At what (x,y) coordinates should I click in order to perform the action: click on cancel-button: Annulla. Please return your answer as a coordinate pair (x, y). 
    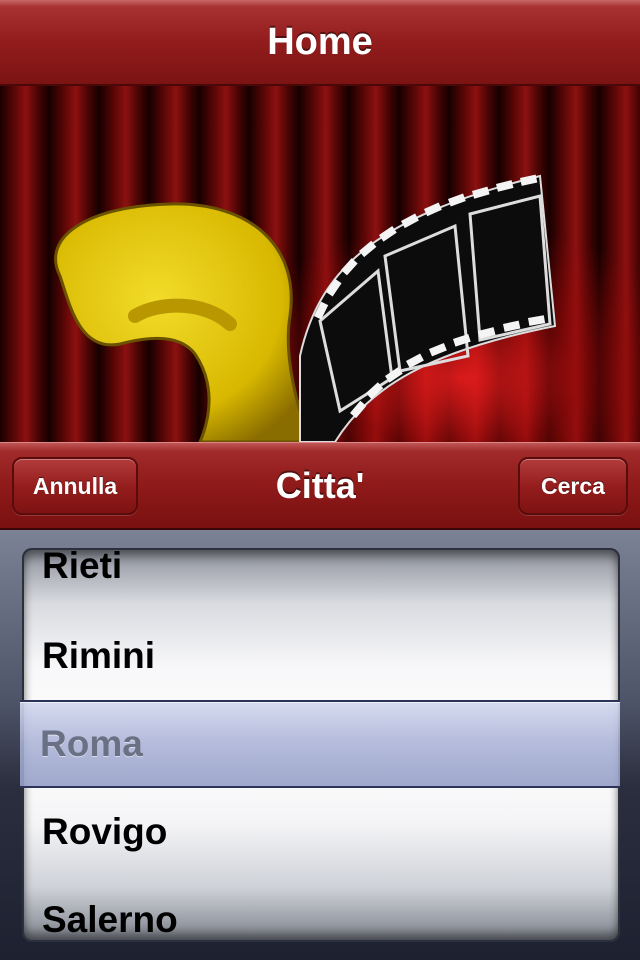
    Looking at the image, I should click on (75, 486).